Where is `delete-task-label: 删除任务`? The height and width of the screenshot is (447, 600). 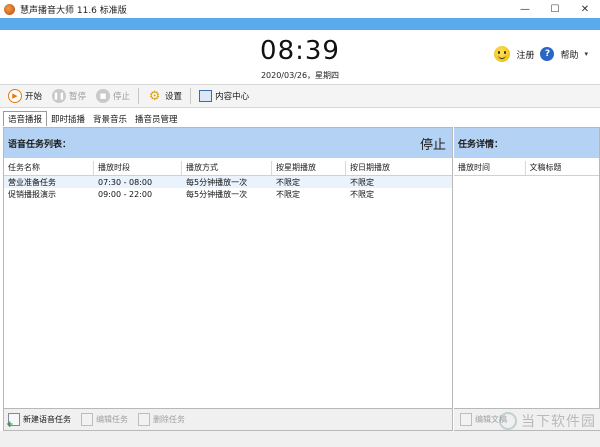
delete-task-label: 删除任务 is located at coordinates (169, 419).